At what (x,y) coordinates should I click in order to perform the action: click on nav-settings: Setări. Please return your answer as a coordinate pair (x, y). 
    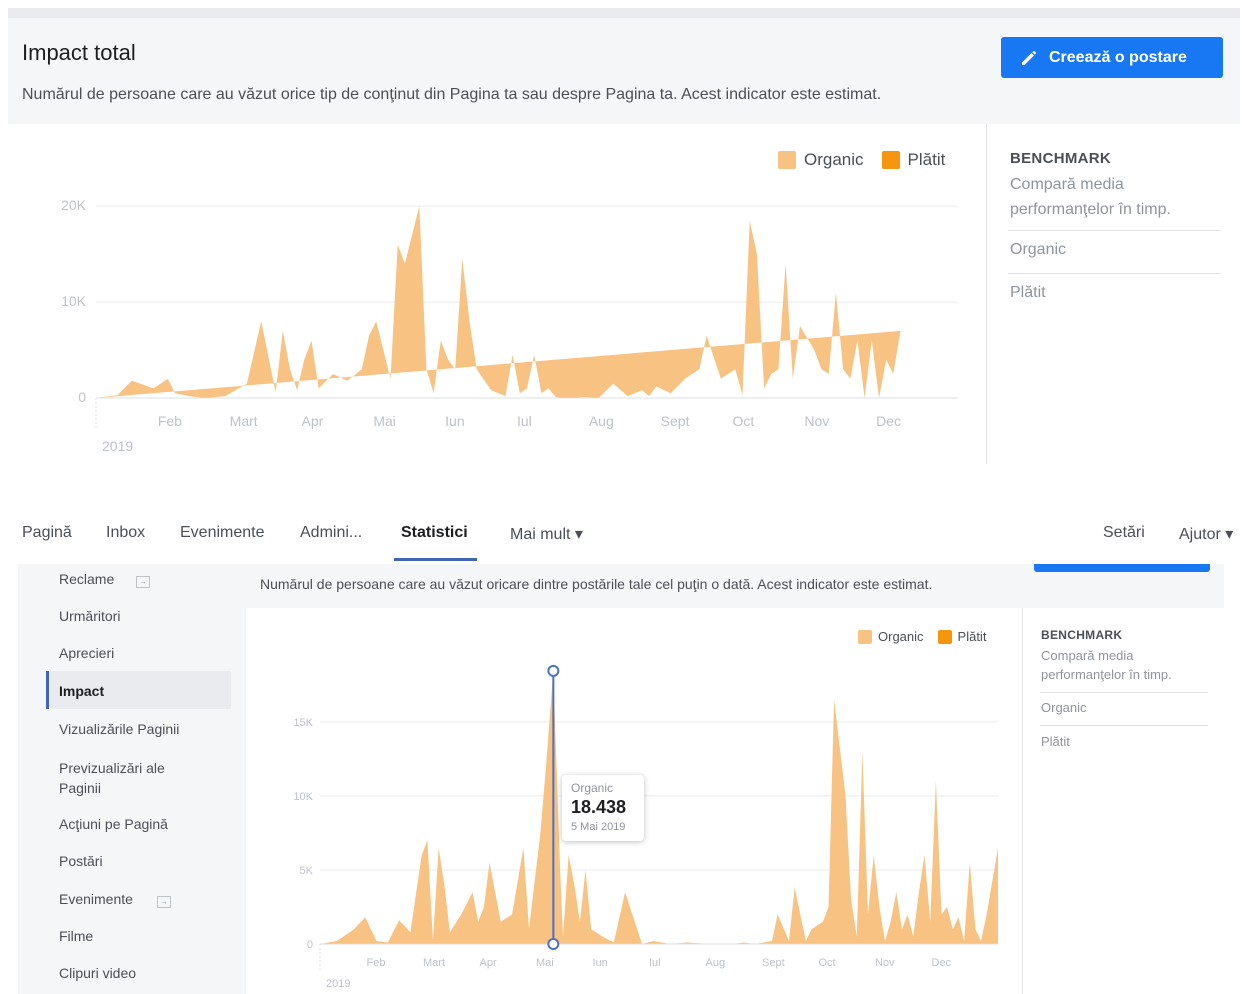
    Looking at the image, I should click on (1124, 533).